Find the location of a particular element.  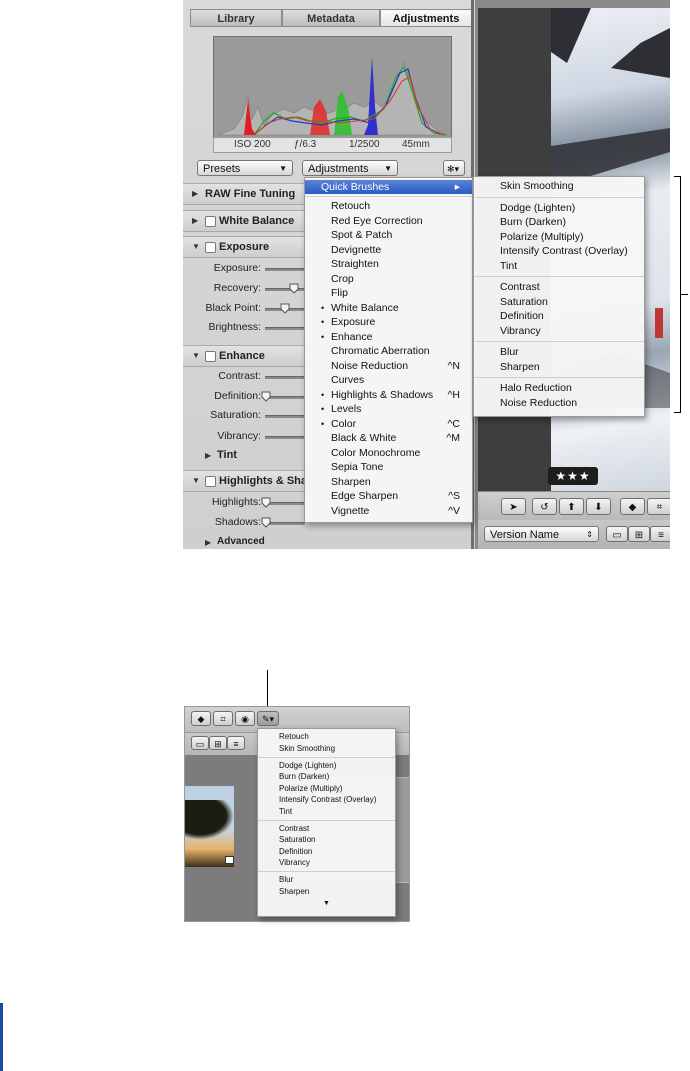

lift-tool-button: ⬆ is located at coordinates (571, 506).